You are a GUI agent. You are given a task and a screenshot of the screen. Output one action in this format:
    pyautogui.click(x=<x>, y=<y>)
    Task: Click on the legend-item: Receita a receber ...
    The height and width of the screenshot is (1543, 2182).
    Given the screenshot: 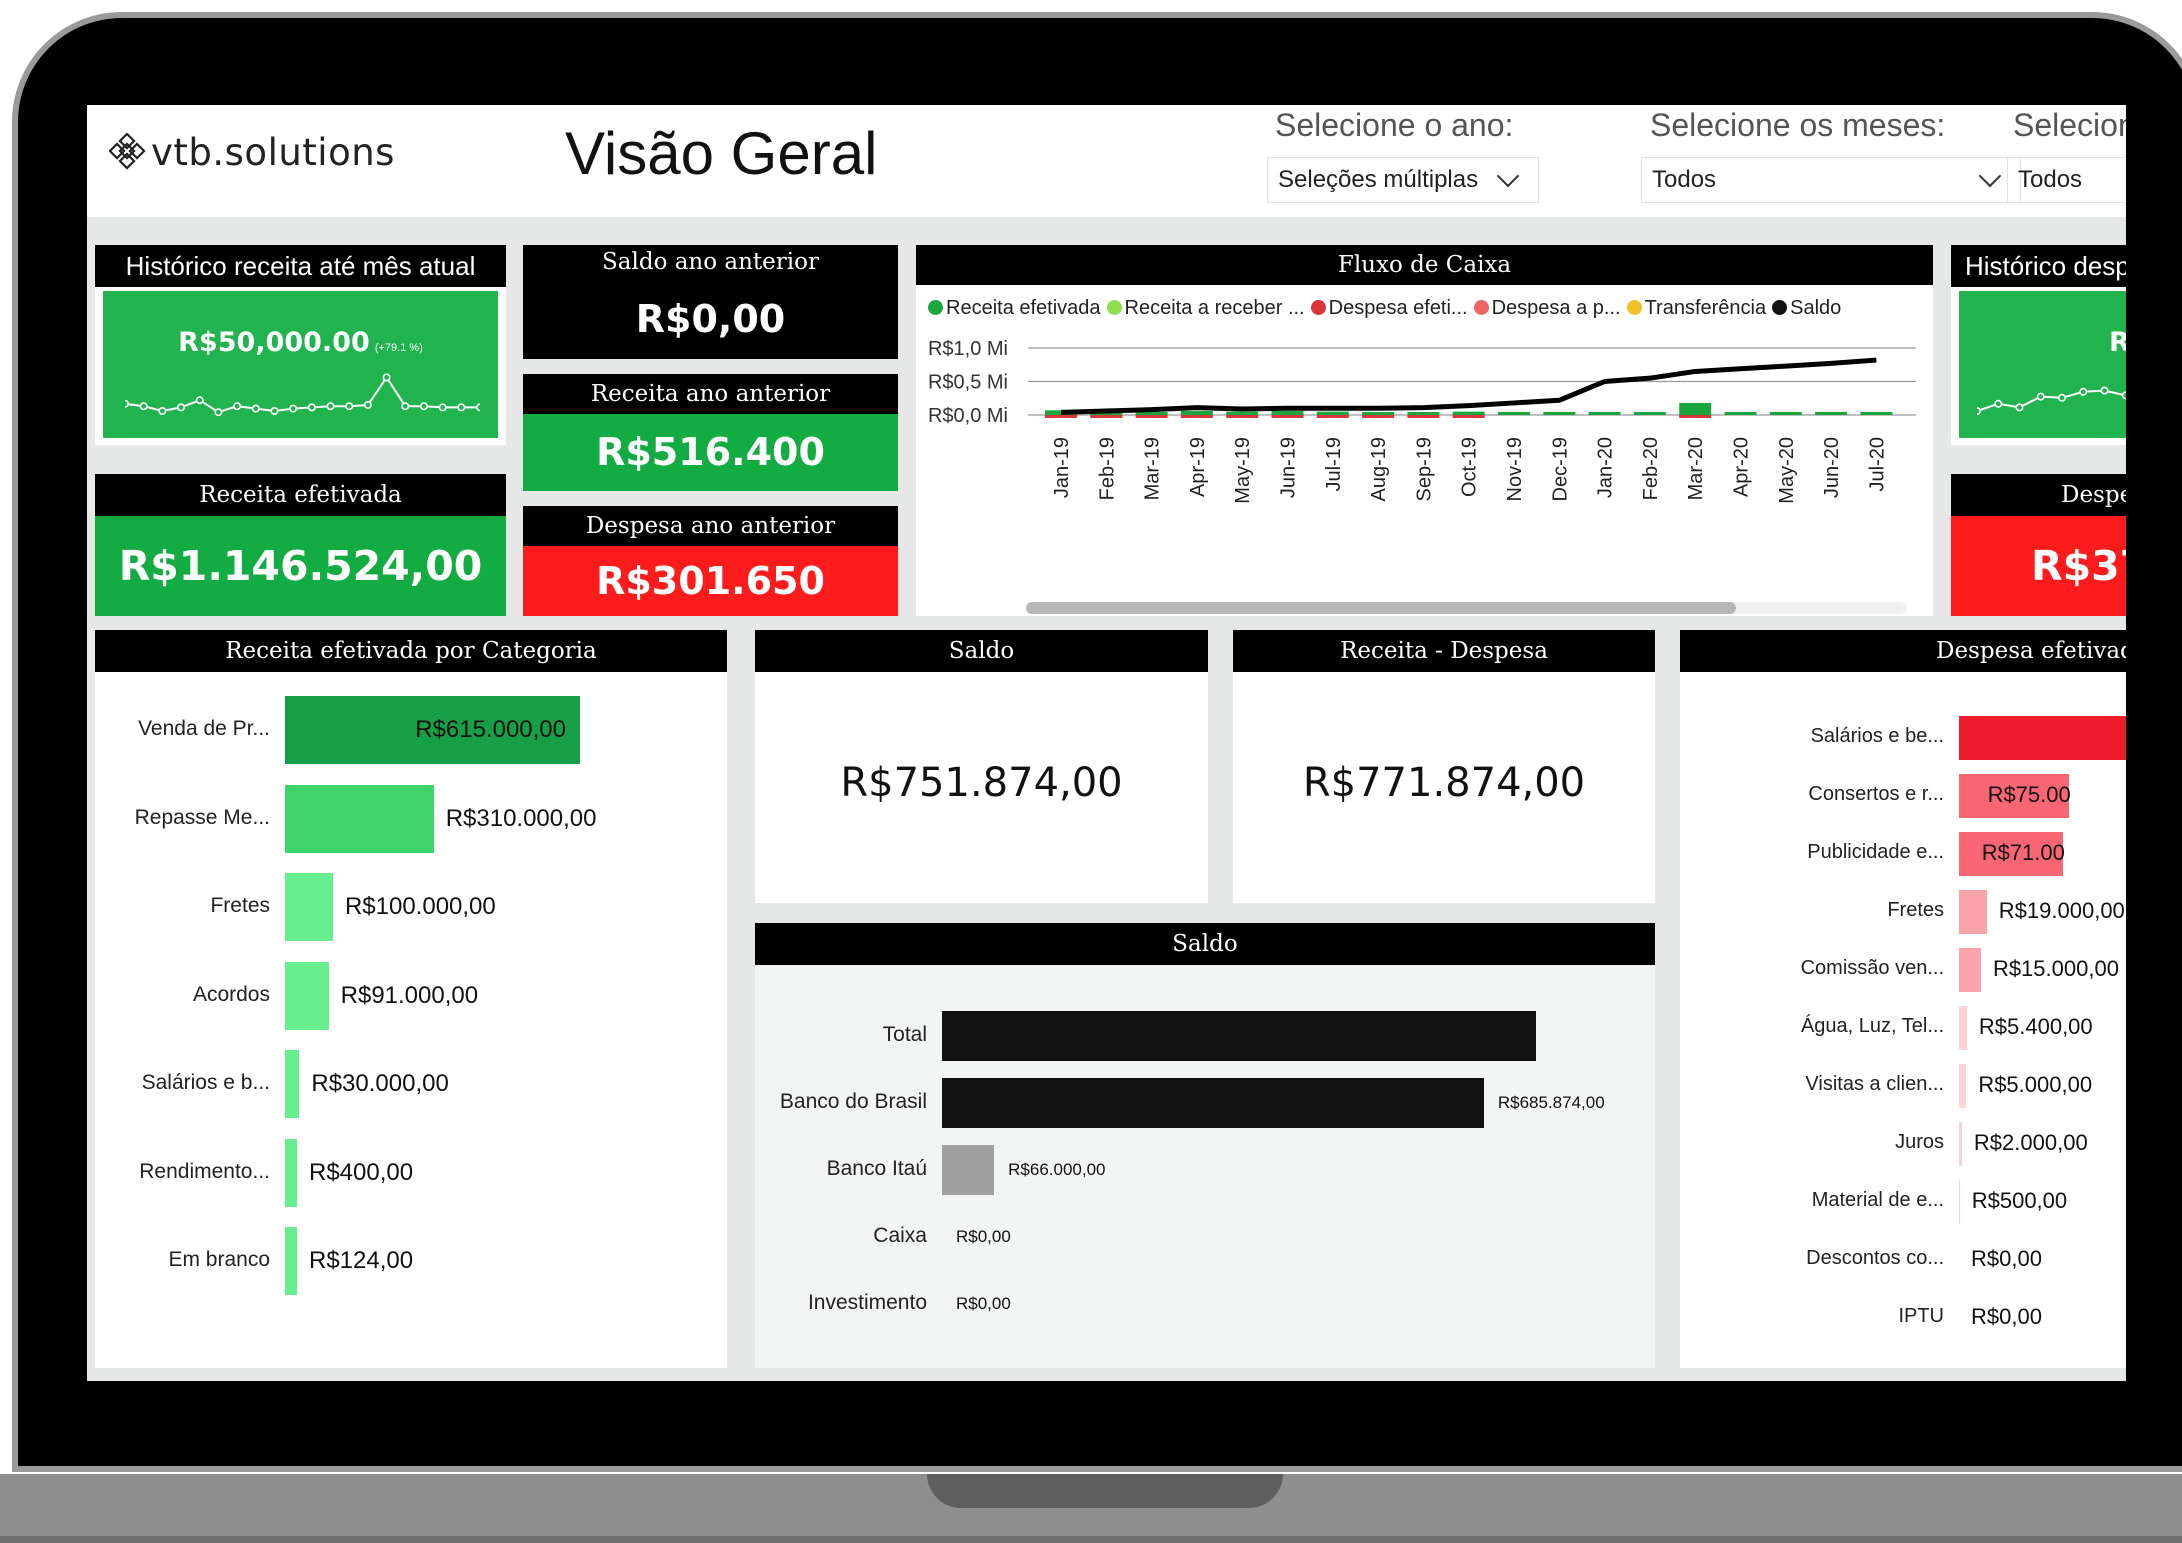 What is the action you would take?
    pyautogui.click(x=1205, y=308)
    